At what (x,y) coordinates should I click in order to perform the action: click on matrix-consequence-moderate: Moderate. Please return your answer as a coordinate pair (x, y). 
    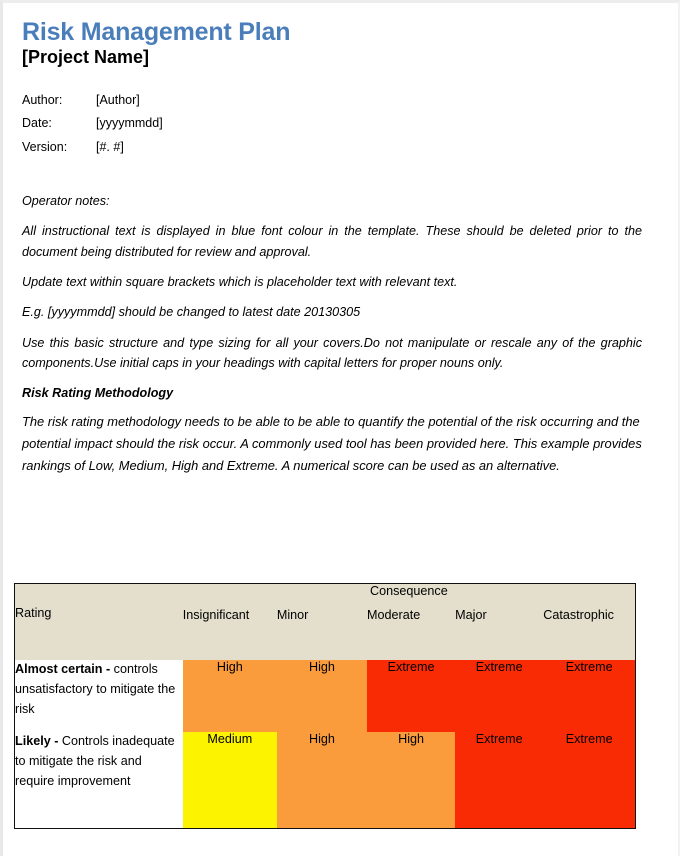
    Looking at the image, I should click on (411, 614).